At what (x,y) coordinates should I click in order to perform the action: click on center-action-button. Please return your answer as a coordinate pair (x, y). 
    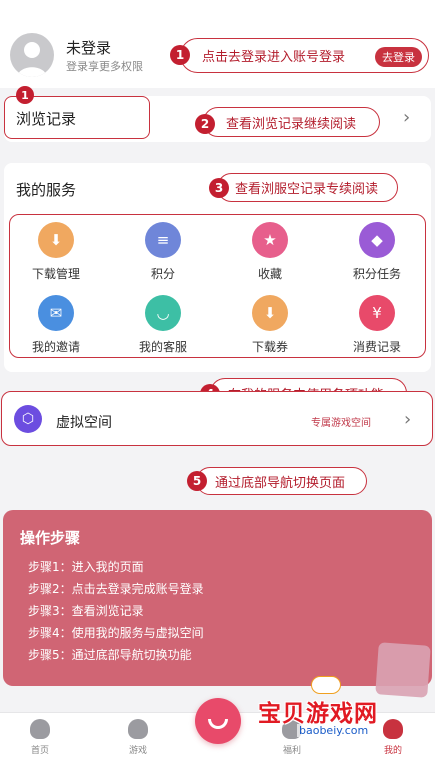
    Looking at the image, I should click on (218, 721).